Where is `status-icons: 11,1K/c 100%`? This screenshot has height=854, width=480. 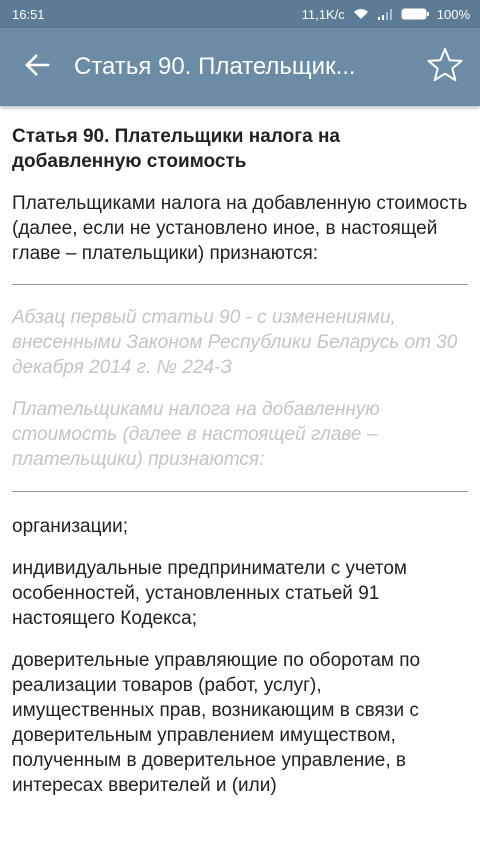
status-icons: 11,1K/c 100% is located at coordinates (386, 14).